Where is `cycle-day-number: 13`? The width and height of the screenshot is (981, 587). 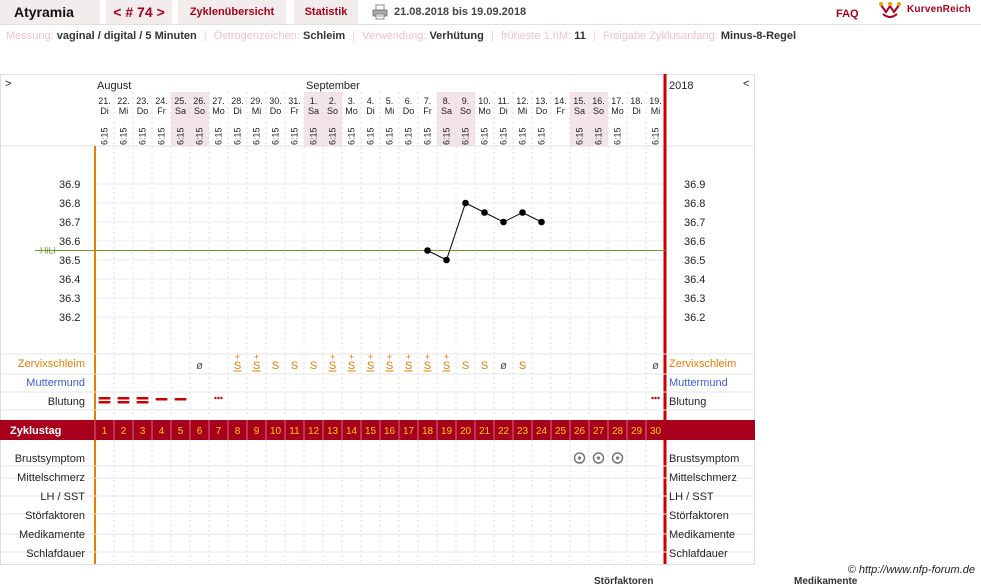 cycle-day-number: 13 is located at coordinates (333, 431).